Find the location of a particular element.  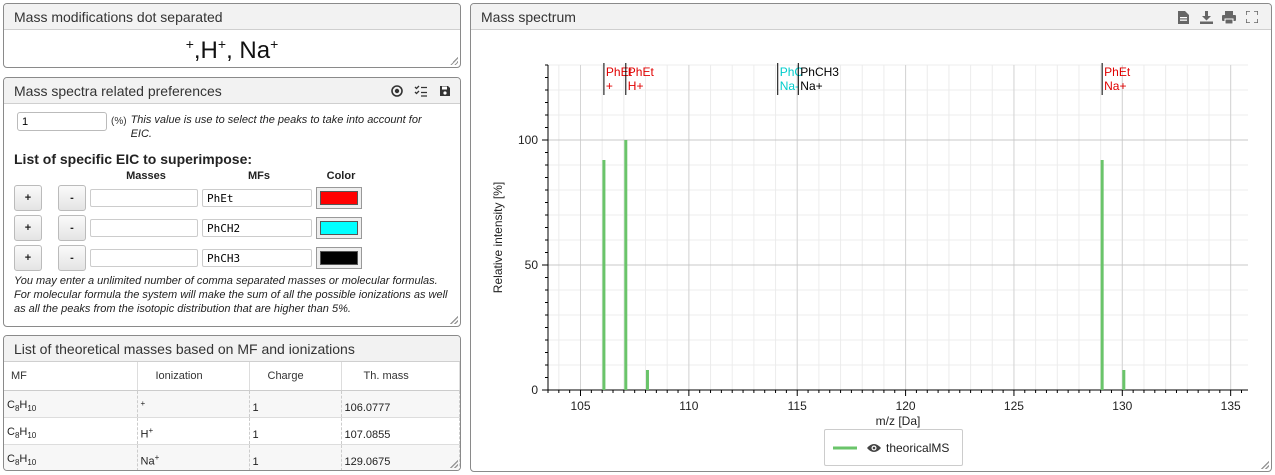

y-tick-label: 100 is located at coordinates (528, 140).